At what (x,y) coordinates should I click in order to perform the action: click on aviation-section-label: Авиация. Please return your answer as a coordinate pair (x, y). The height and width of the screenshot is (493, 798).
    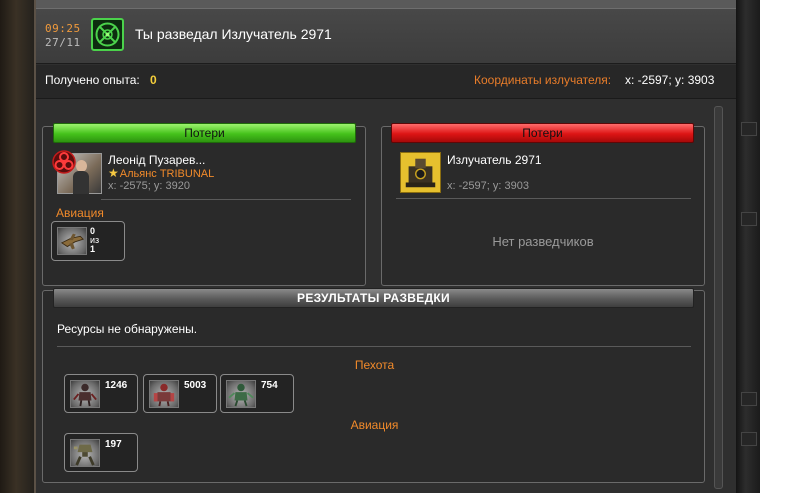
    Looking at the image, I should click on (374, 425).